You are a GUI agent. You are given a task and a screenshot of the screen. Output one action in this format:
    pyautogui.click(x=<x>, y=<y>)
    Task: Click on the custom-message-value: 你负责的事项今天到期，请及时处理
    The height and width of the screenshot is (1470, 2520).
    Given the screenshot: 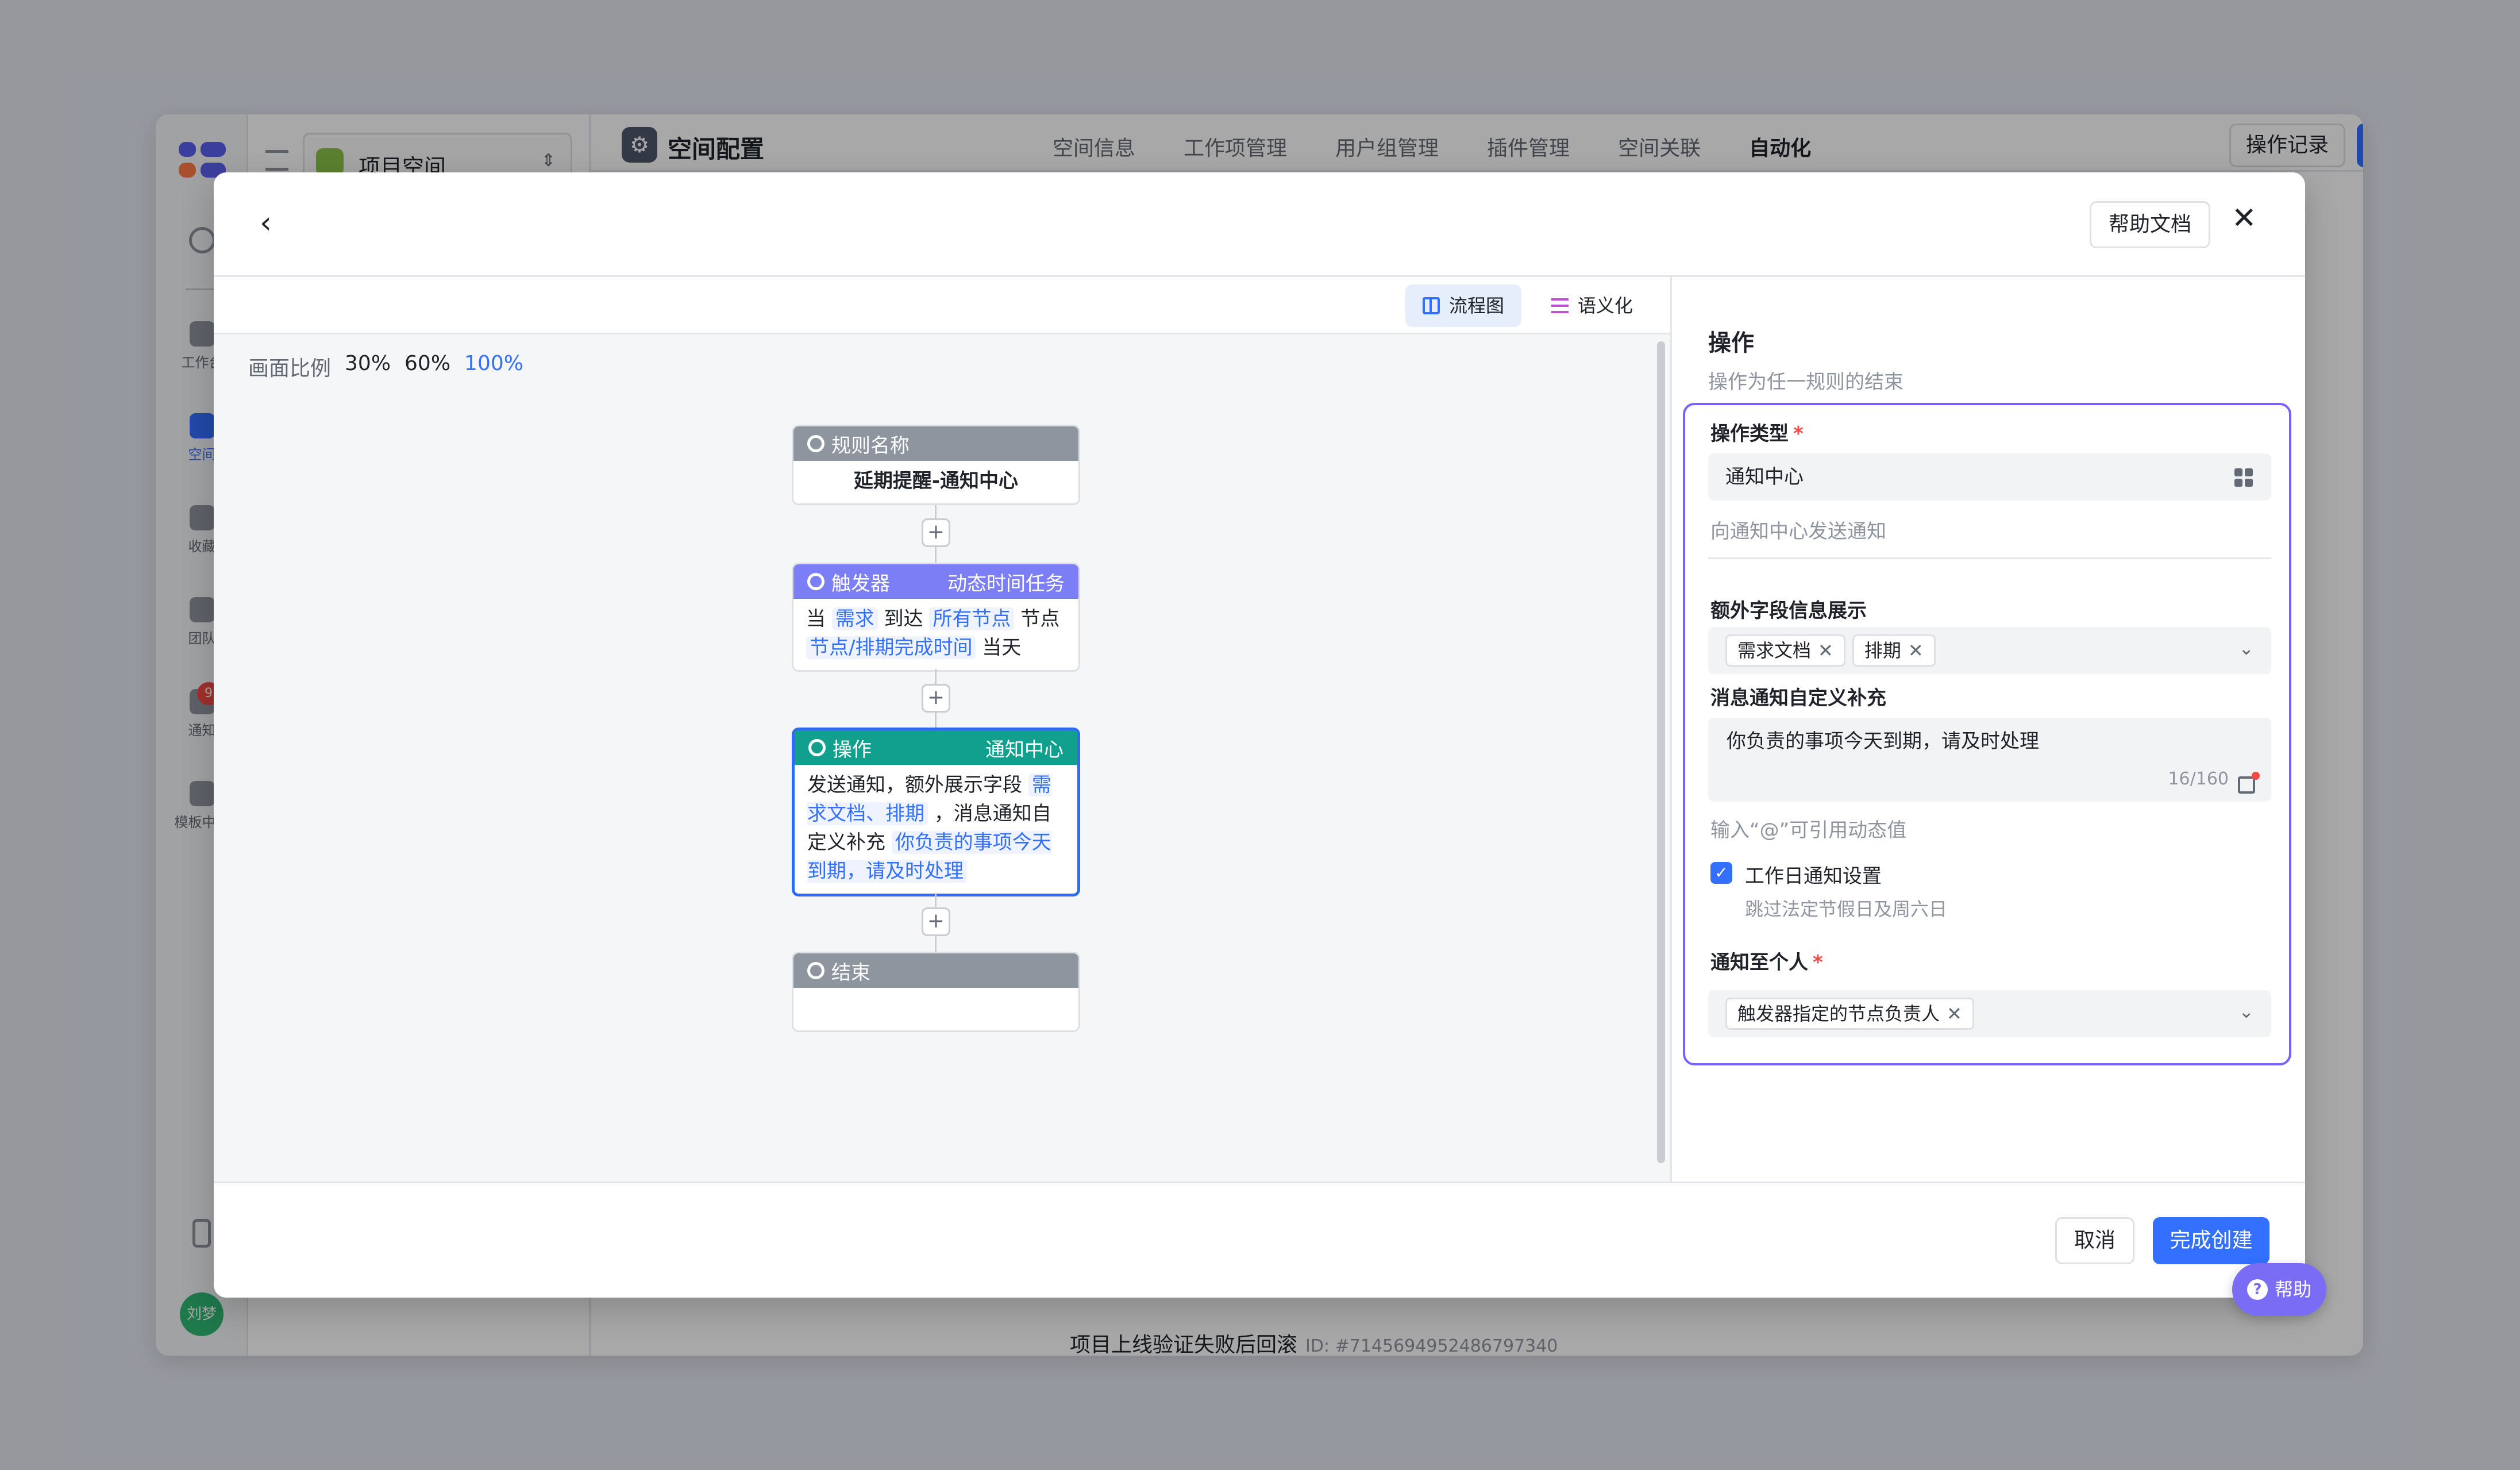 What is the action you would take?
    pyautogui.click(x=1883, y=741)
    